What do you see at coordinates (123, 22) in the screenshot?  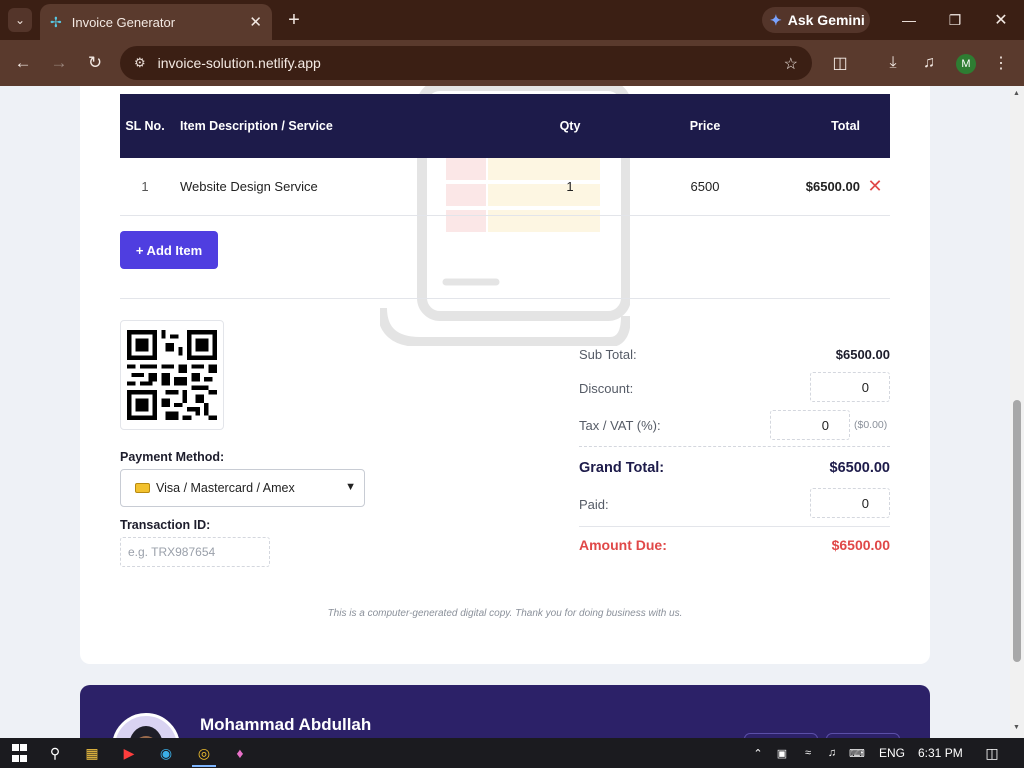 I see `tab-title: Invoice Generator` at bounding box center [123, 22].